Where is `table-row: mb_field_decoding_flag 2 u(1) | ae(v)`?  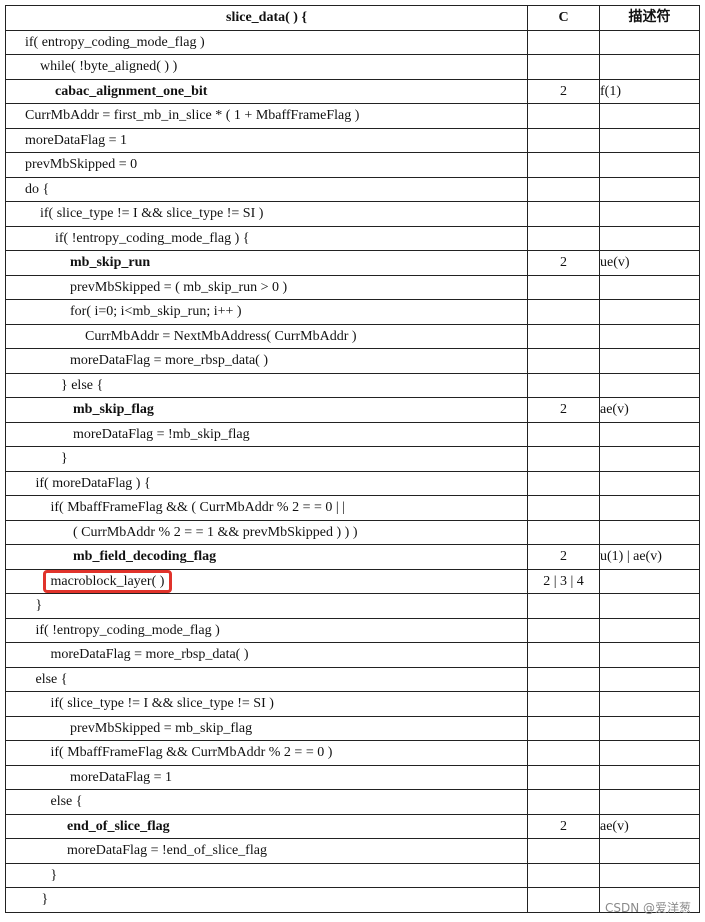
table-row: mb_field_decoding_flag 2 u(1) | ae(v) is located at coordinates (352, 557).